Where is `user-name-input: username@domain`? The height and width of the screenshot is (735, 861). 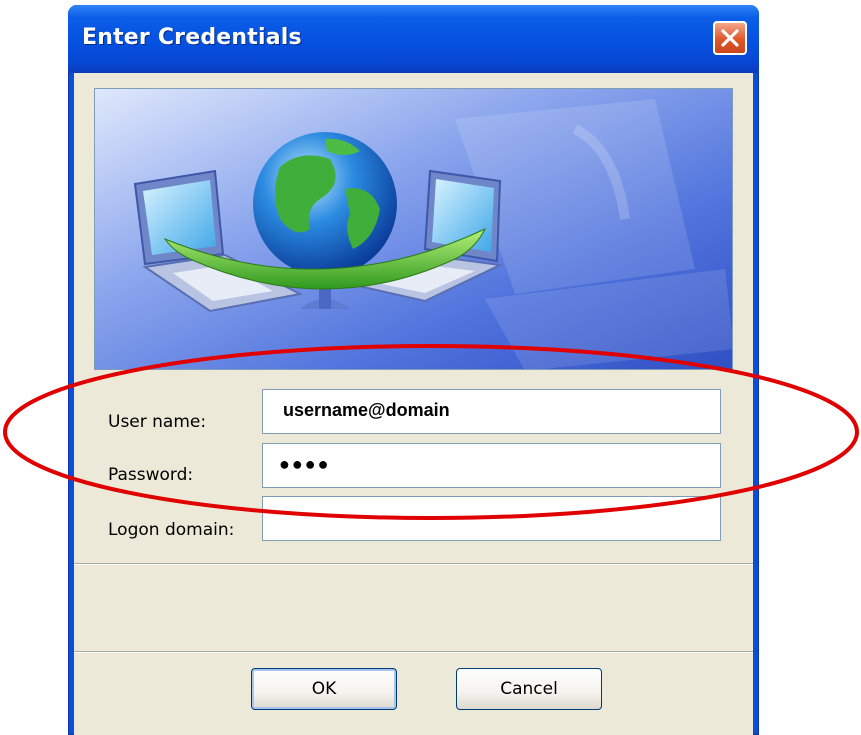 user-name-input: username@domain is located at coordinates (491, 411).